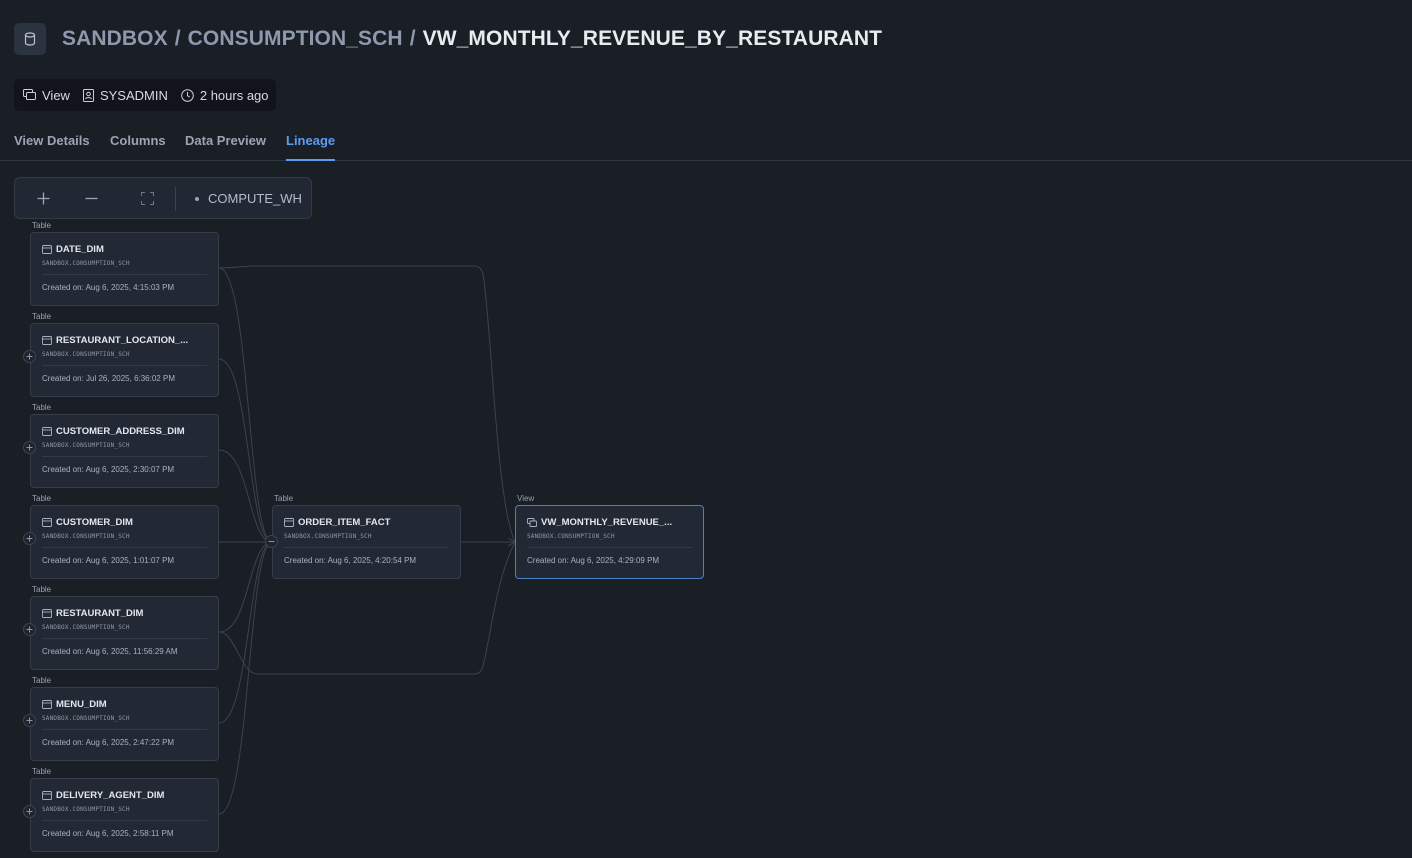 The image size is (1412, 858). What do you see at coordinates (110, 651) in the screenshot?
I see `node-created: Created on: Aug 6, 2025, 11:56:29 AM` at bounding box center [110, 651].